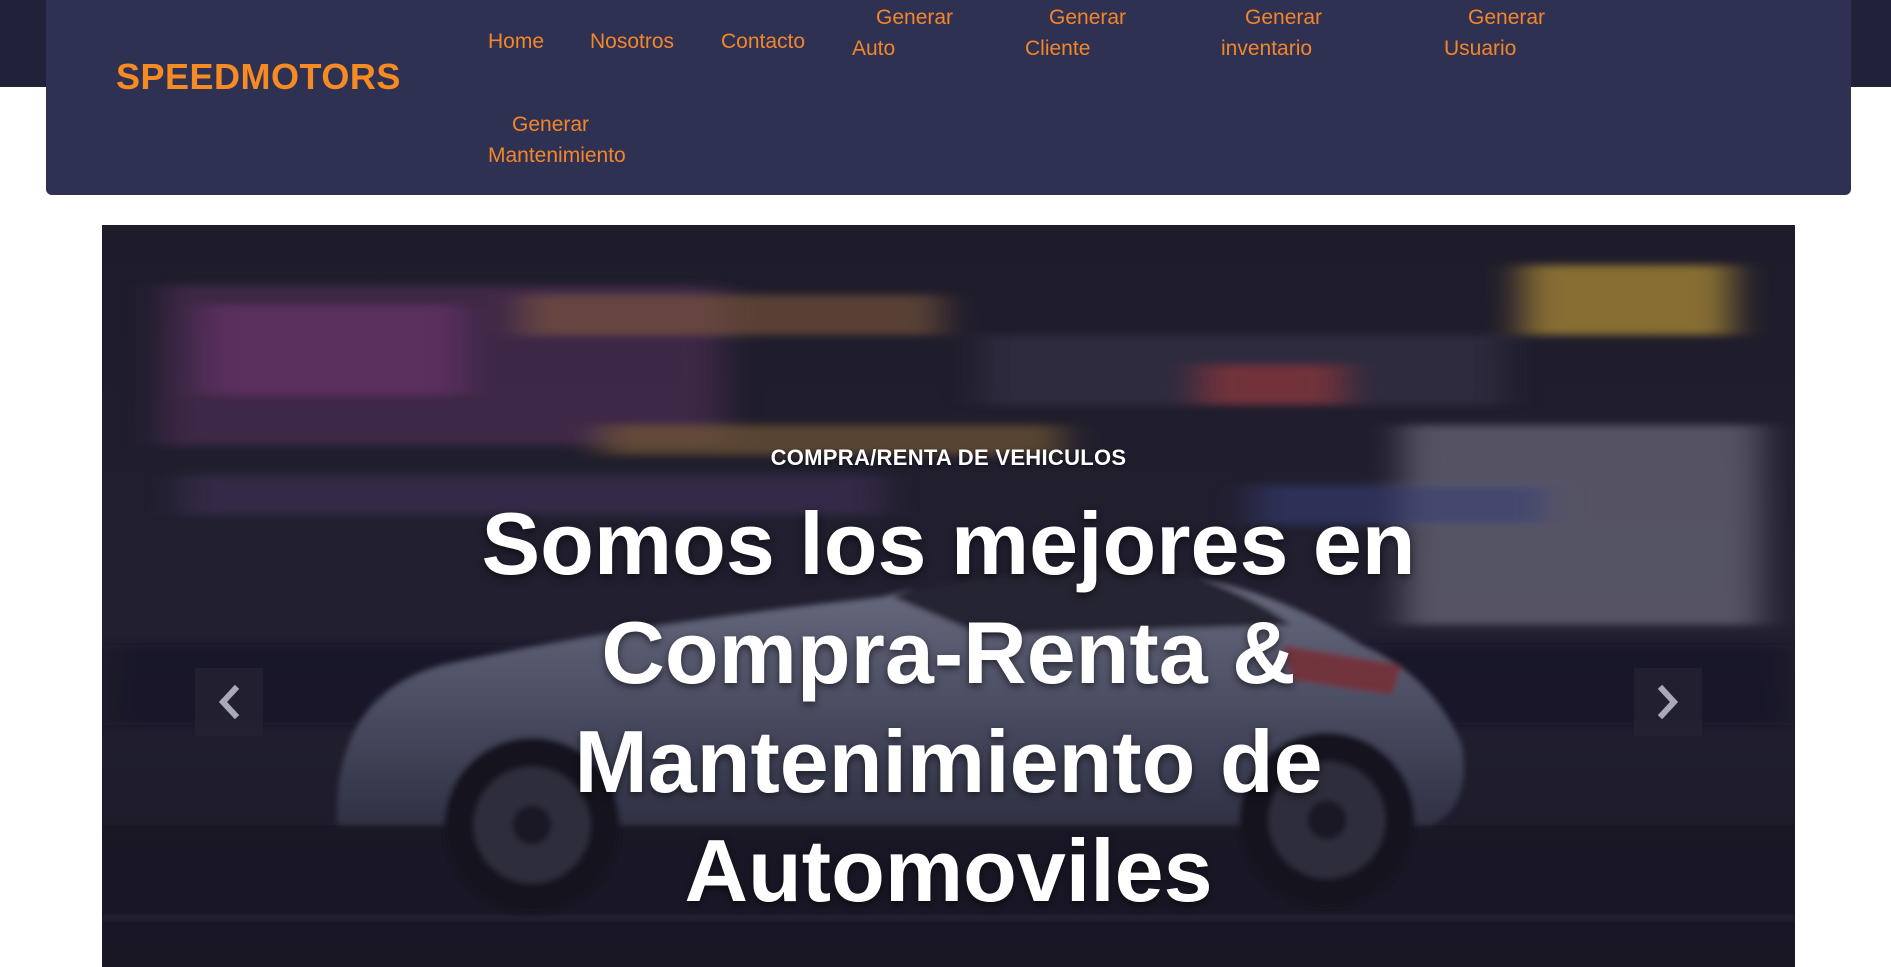 The height and width of the screenshot is (967, 1891). I want to click on carousel-next-button, so click(1668, 702).